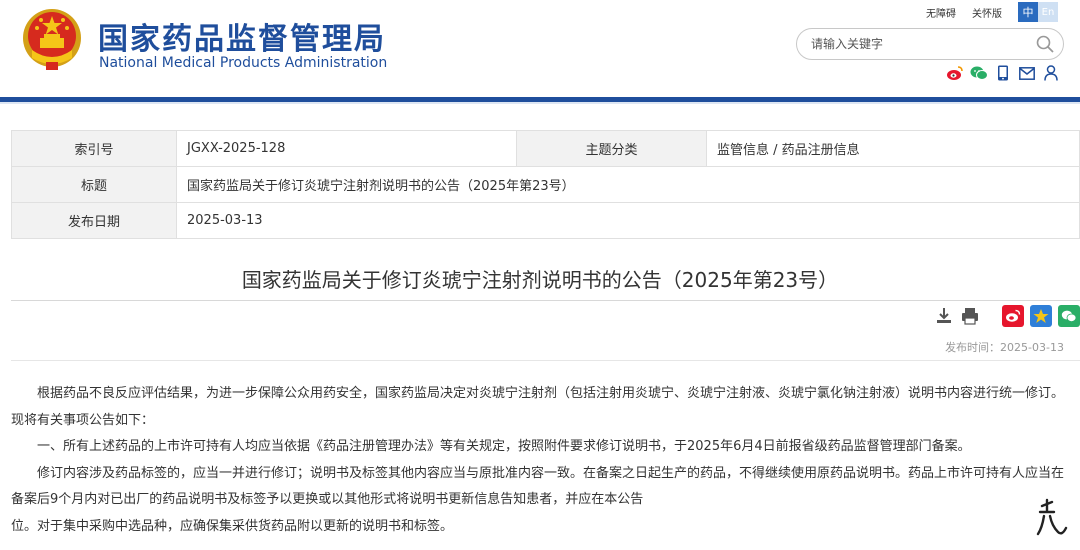 The image size is (1080, 550). What do you see at coordinates (1013, 316) in the screenshot?
I see `share-weibo-icon` at bounding box center [1013, 316].